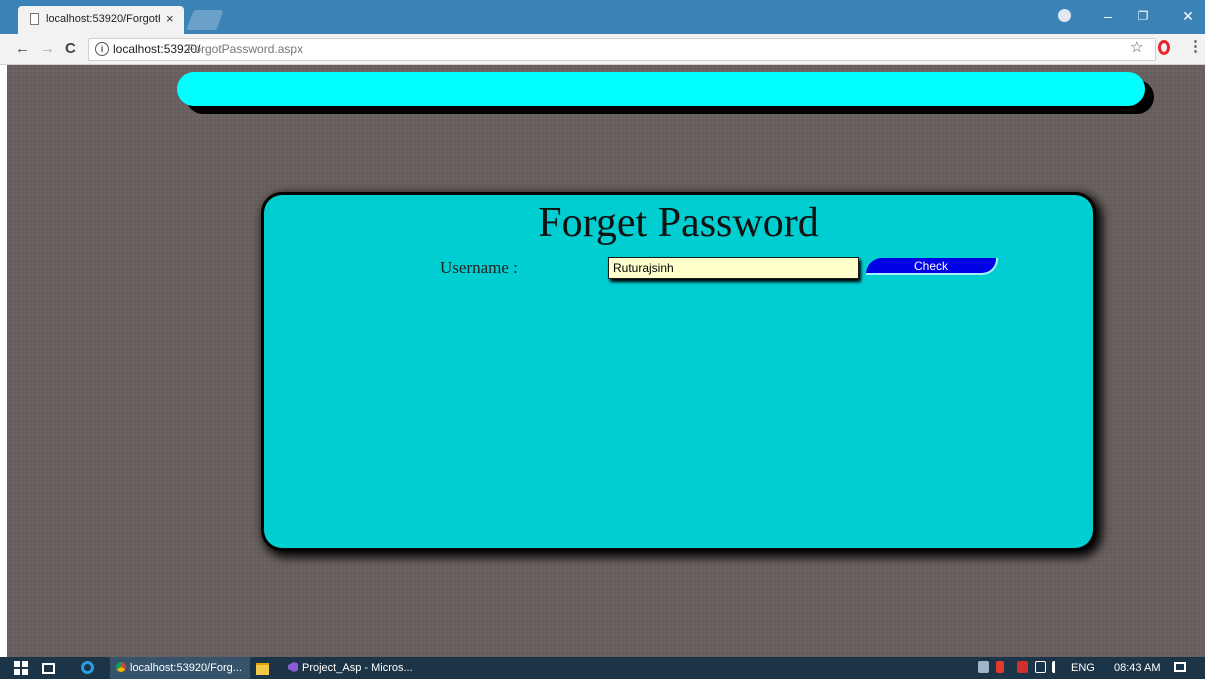 This screenshot has width=1205, height=679. Describe the element at coordinates (1064, 15) in the screenshot. I see `profile-icon` at that location.